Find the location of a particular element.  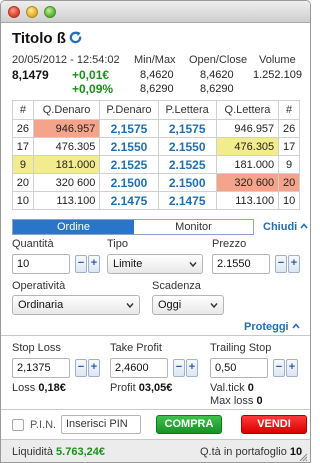

col-ask-price: P.Lettera is located at coordinates (187, 110).